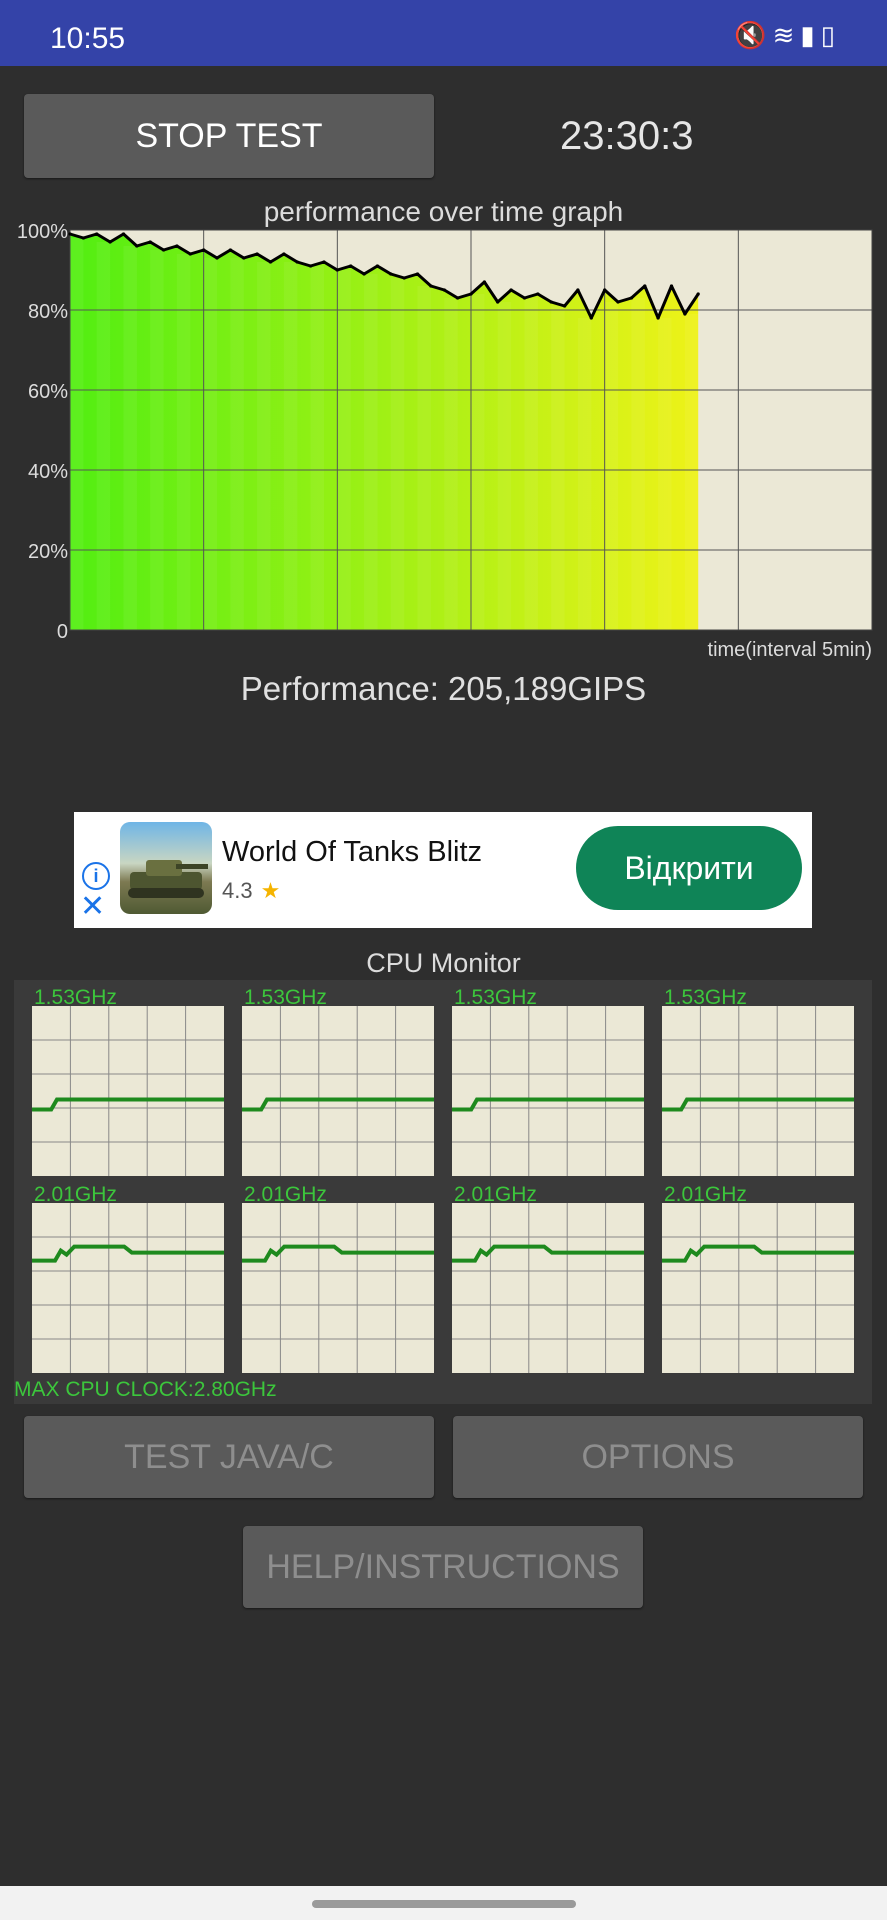  What do you see at coordinates (443, 1567) in the screenshot?
I see `help-instructions-button: HELP/INSTRUCTIONS` at bounding box center [443, 1567].